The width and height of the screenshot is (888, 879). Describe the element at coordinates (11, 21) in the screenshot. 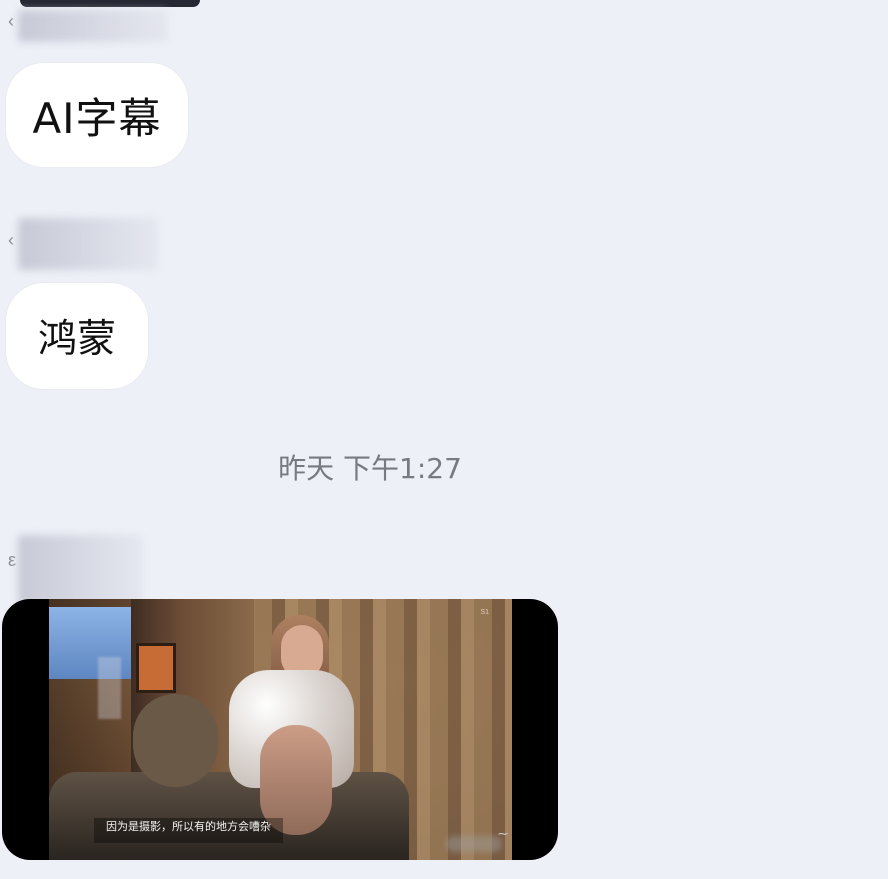

I see `sender-marker-1: ‹` at that location.